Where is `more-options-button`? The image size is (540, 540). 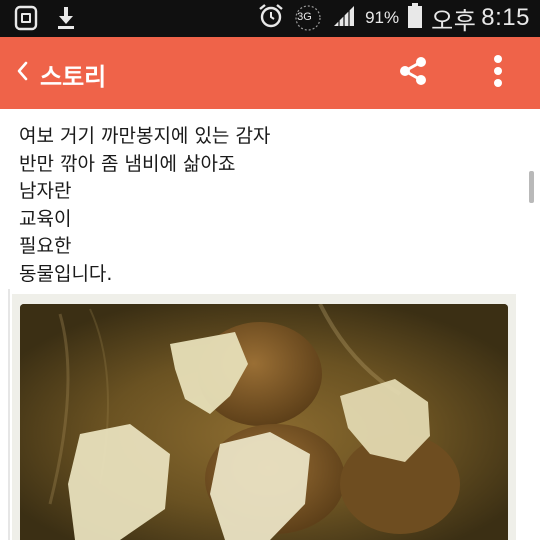 more-options-button is located at coordinates (498, 73).